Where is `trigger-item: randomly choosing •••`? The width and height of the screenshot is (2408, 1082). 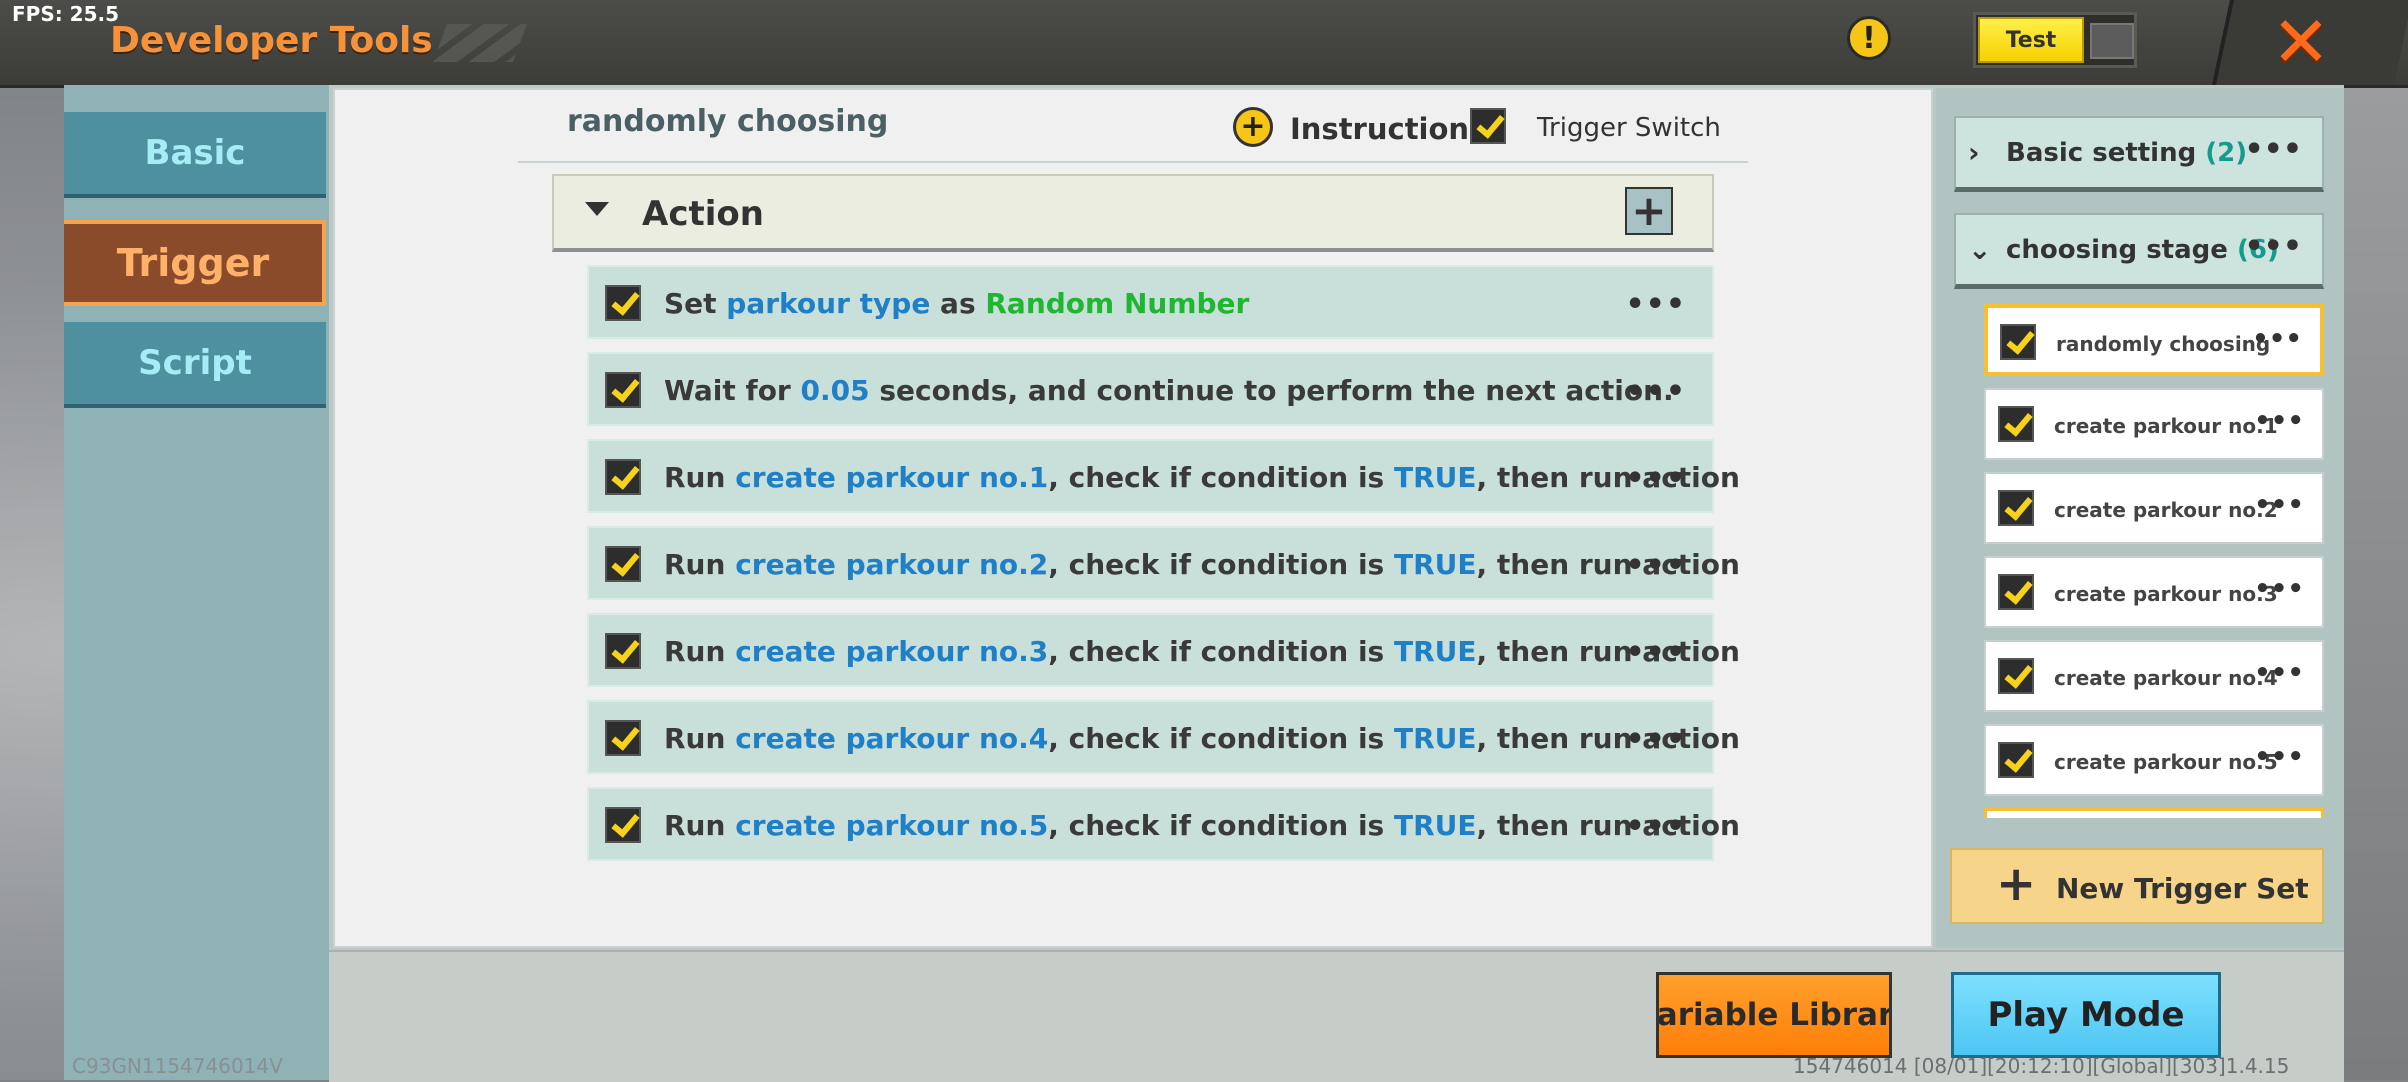
trigger-item: randomly choosing ••• is located at coordinates (2154, 340).